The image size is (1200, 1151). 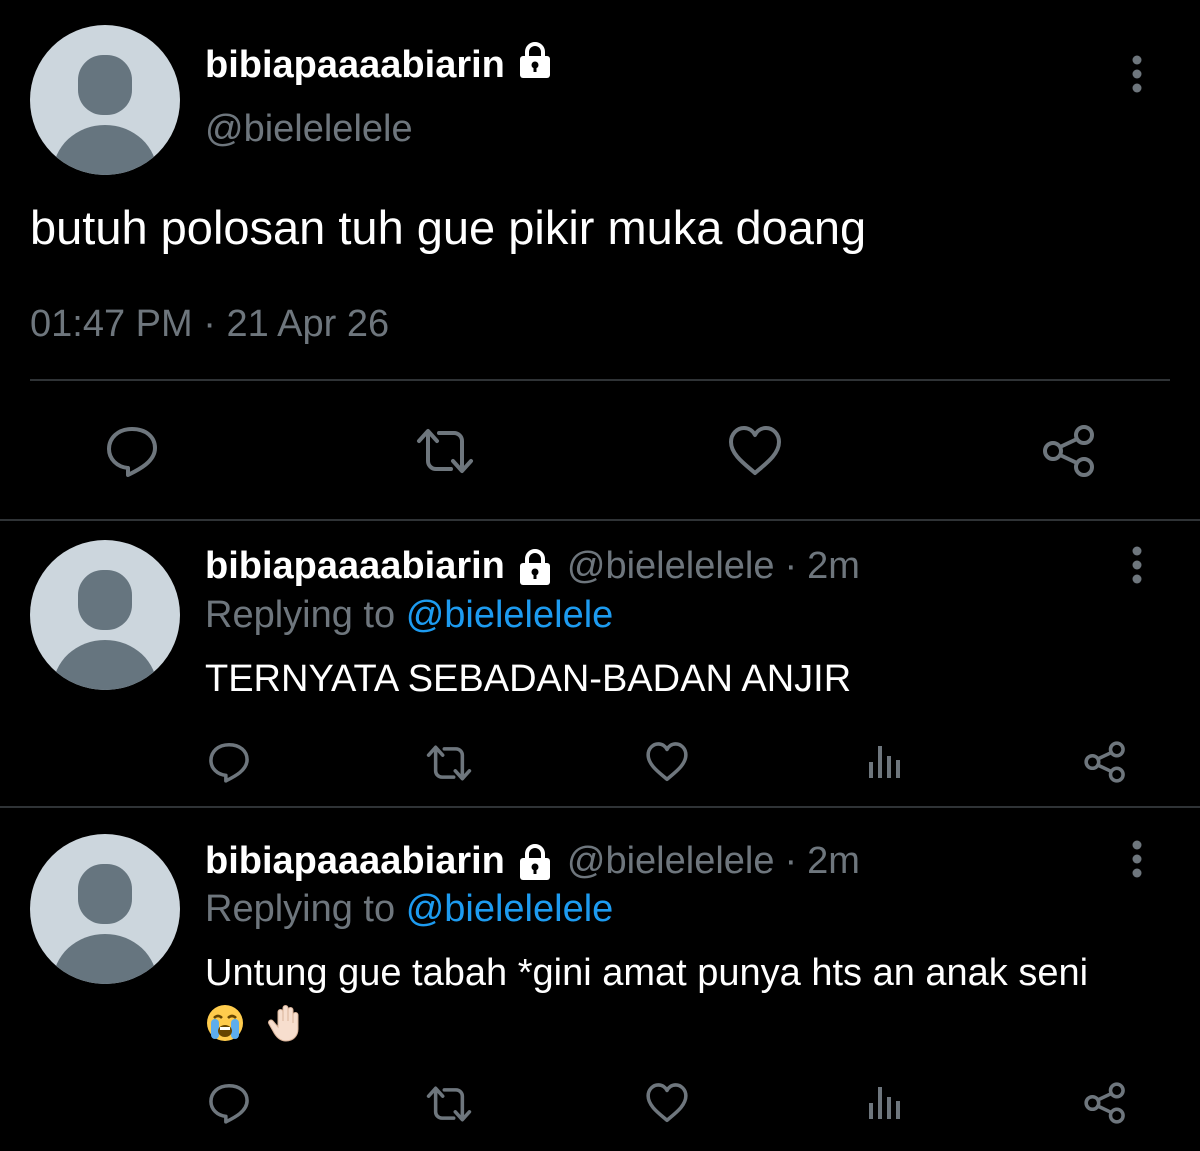 I want to click on tweet-text: butuh polosan tuh gue pikir muka doang, so click(x=448, y=227).